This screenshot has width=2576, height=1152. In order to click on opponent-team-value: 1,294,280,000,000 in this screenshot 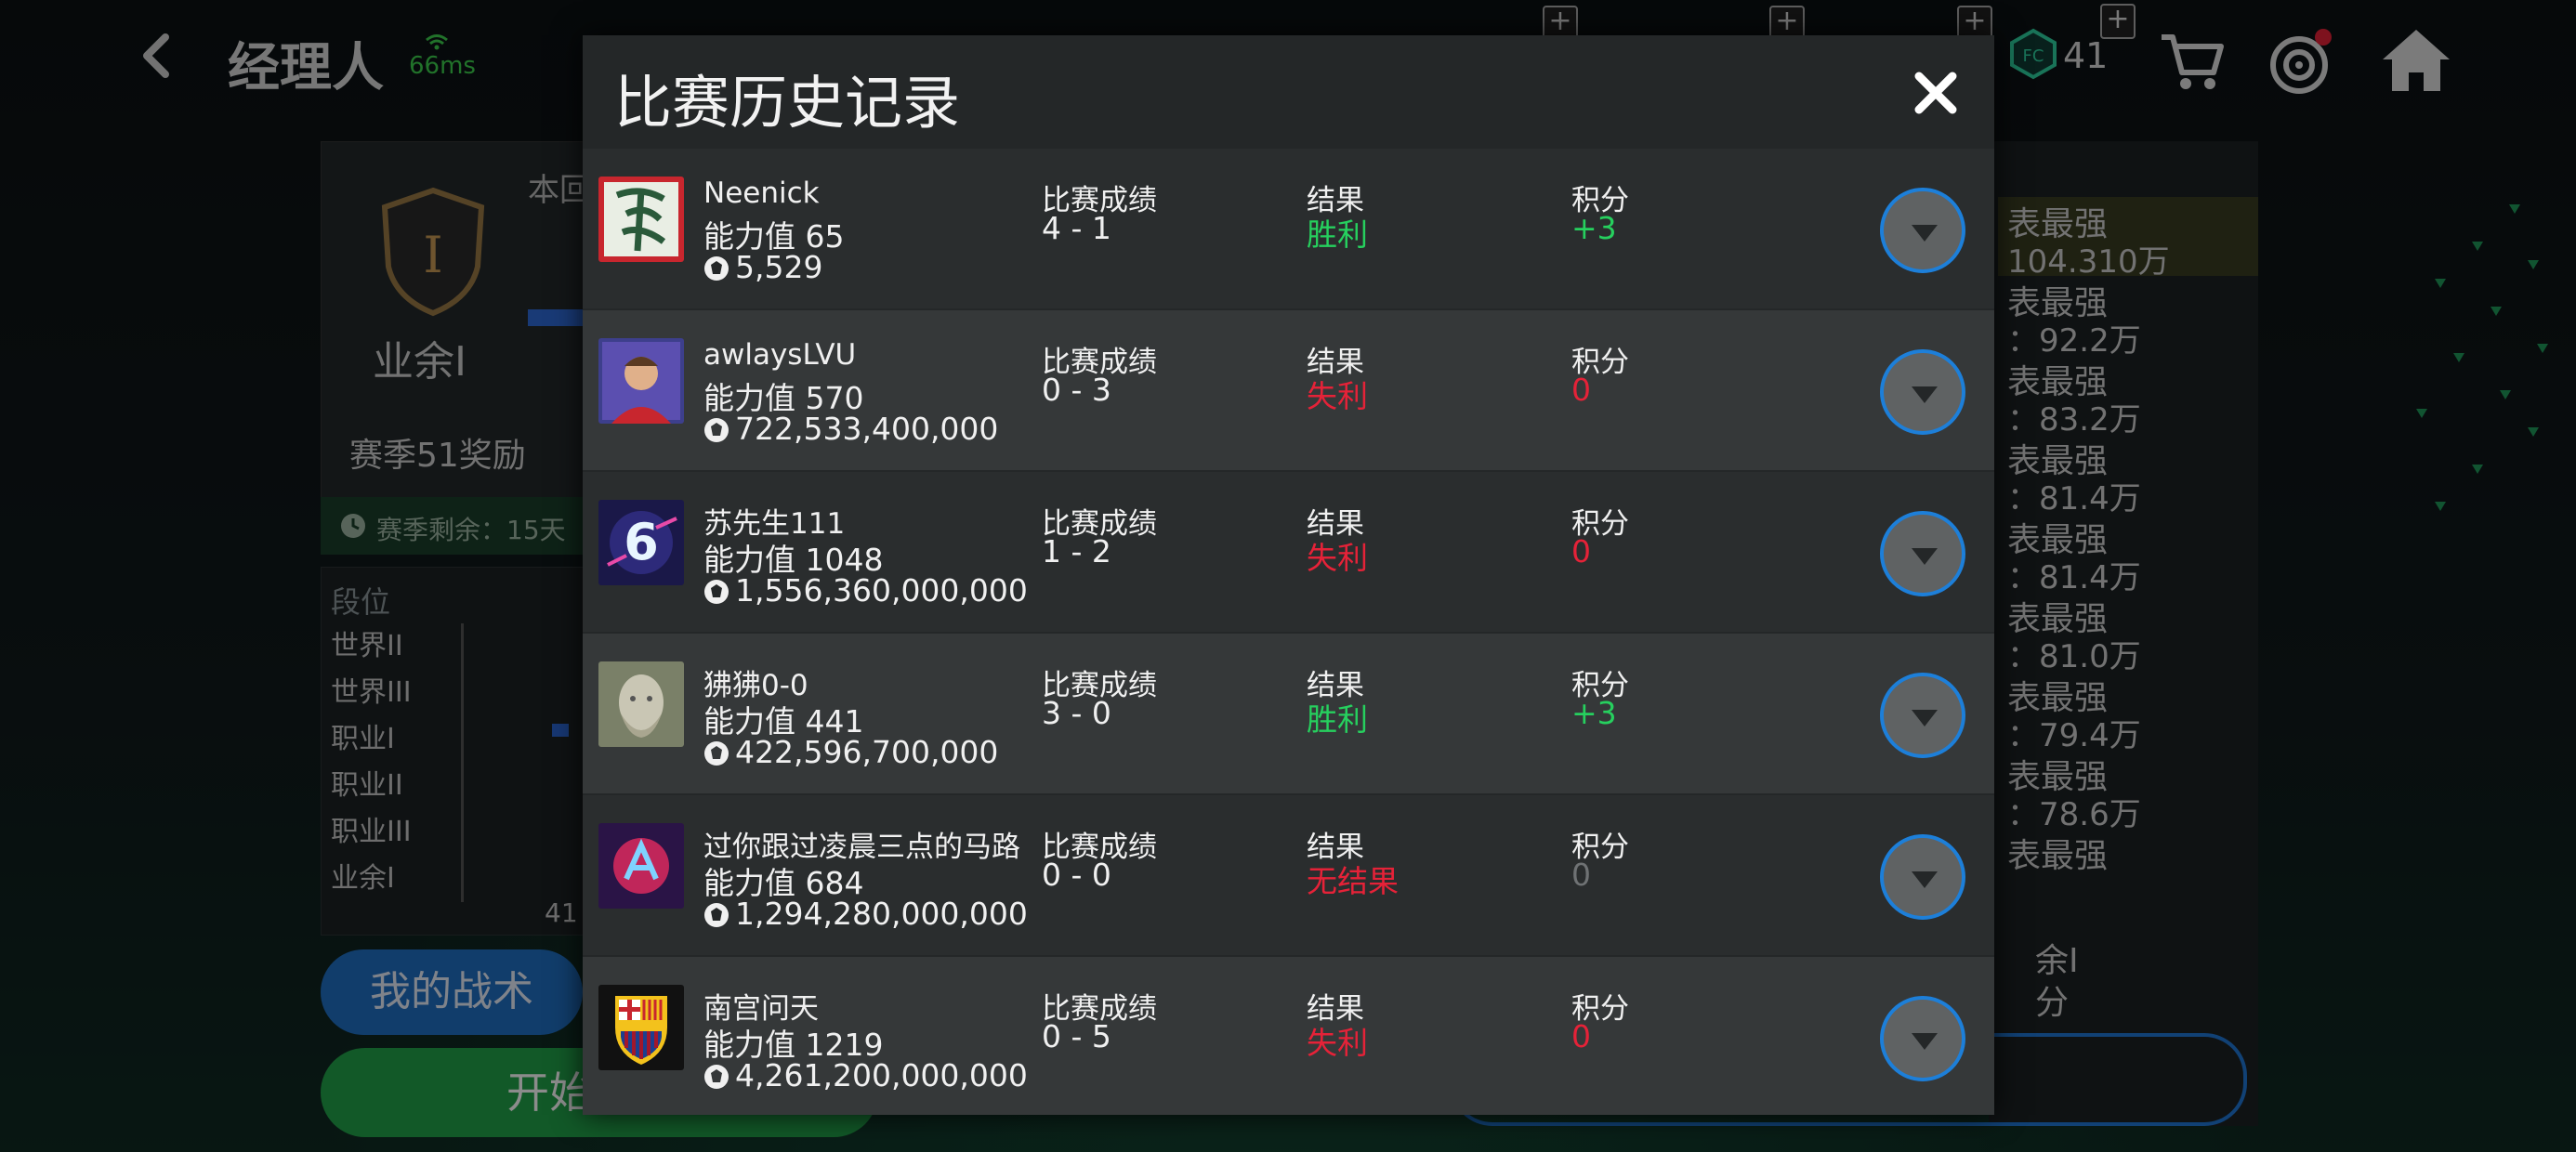, I will do `click(865, 914)`.